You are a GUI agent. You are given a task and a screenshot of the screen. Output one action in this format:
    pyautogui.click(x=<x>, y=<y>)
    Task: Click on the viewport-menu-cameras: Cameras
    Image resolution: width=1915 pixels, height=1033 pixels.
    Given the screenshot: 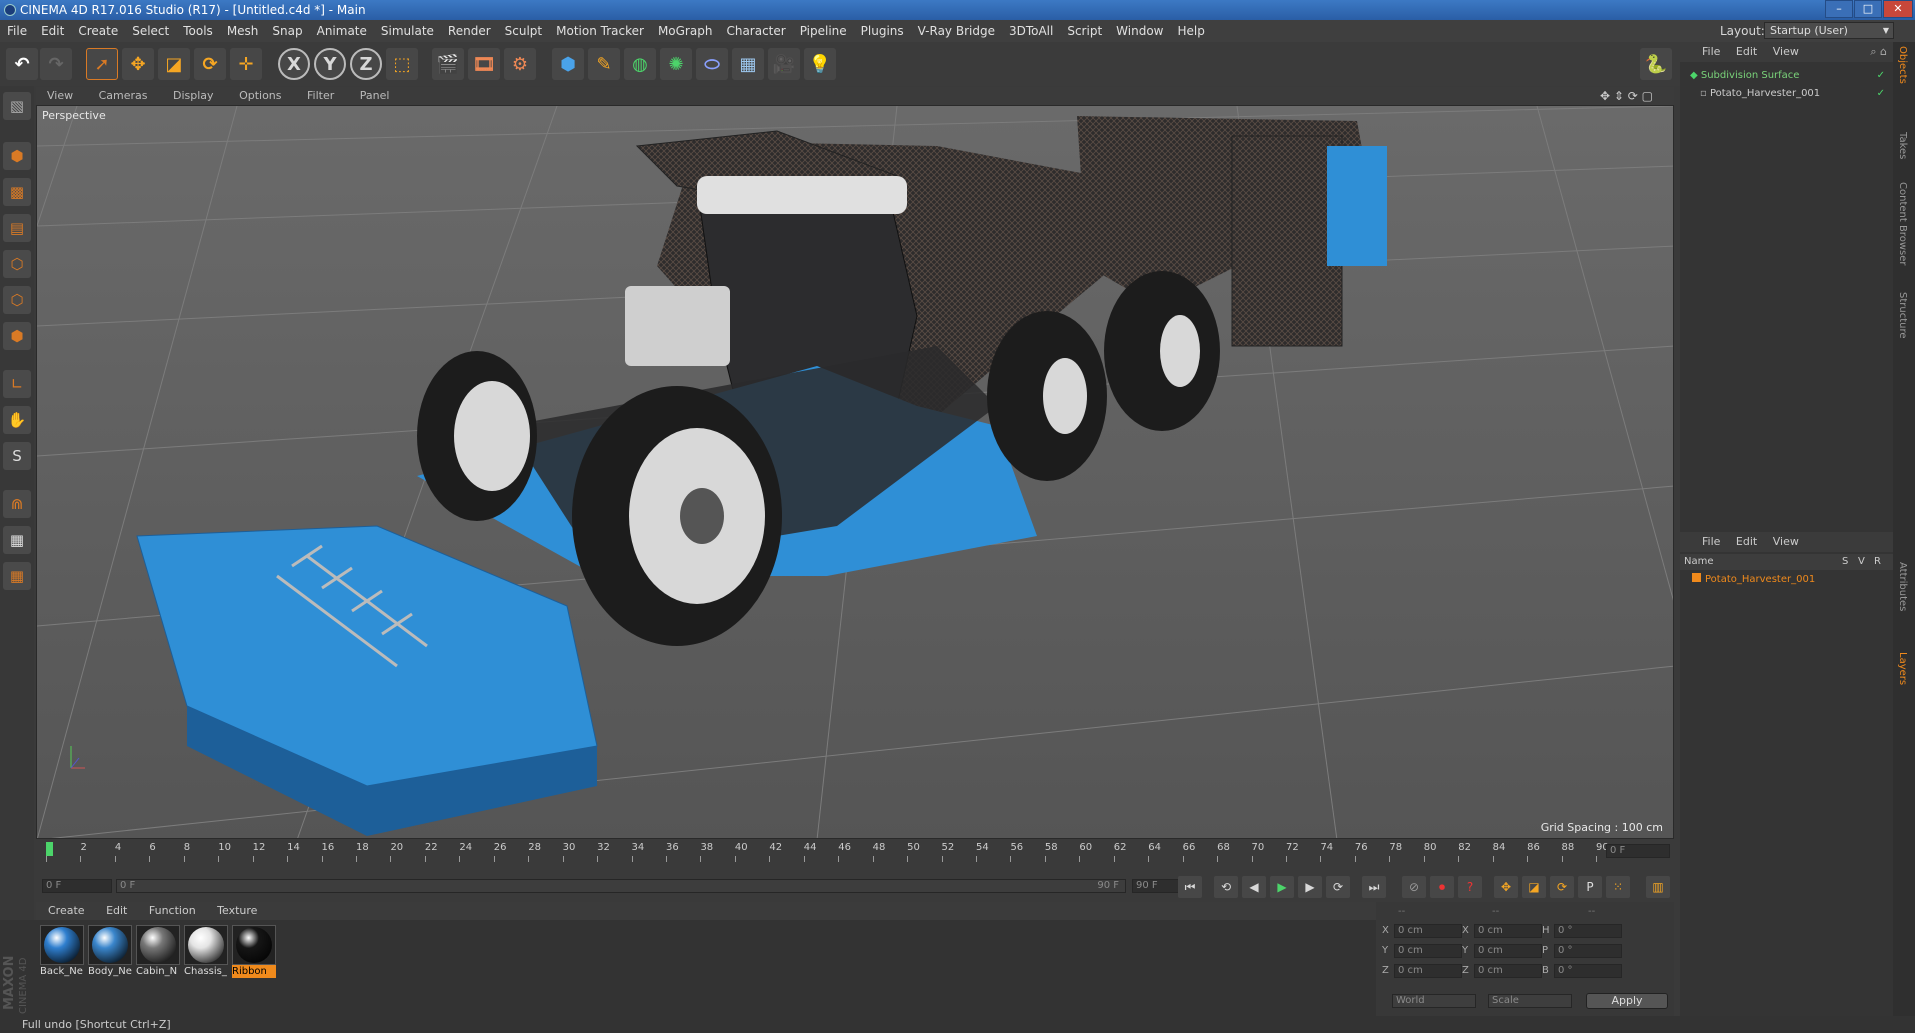 What is the action you would take?
    pyautogui.click(x=123, y=95)
    